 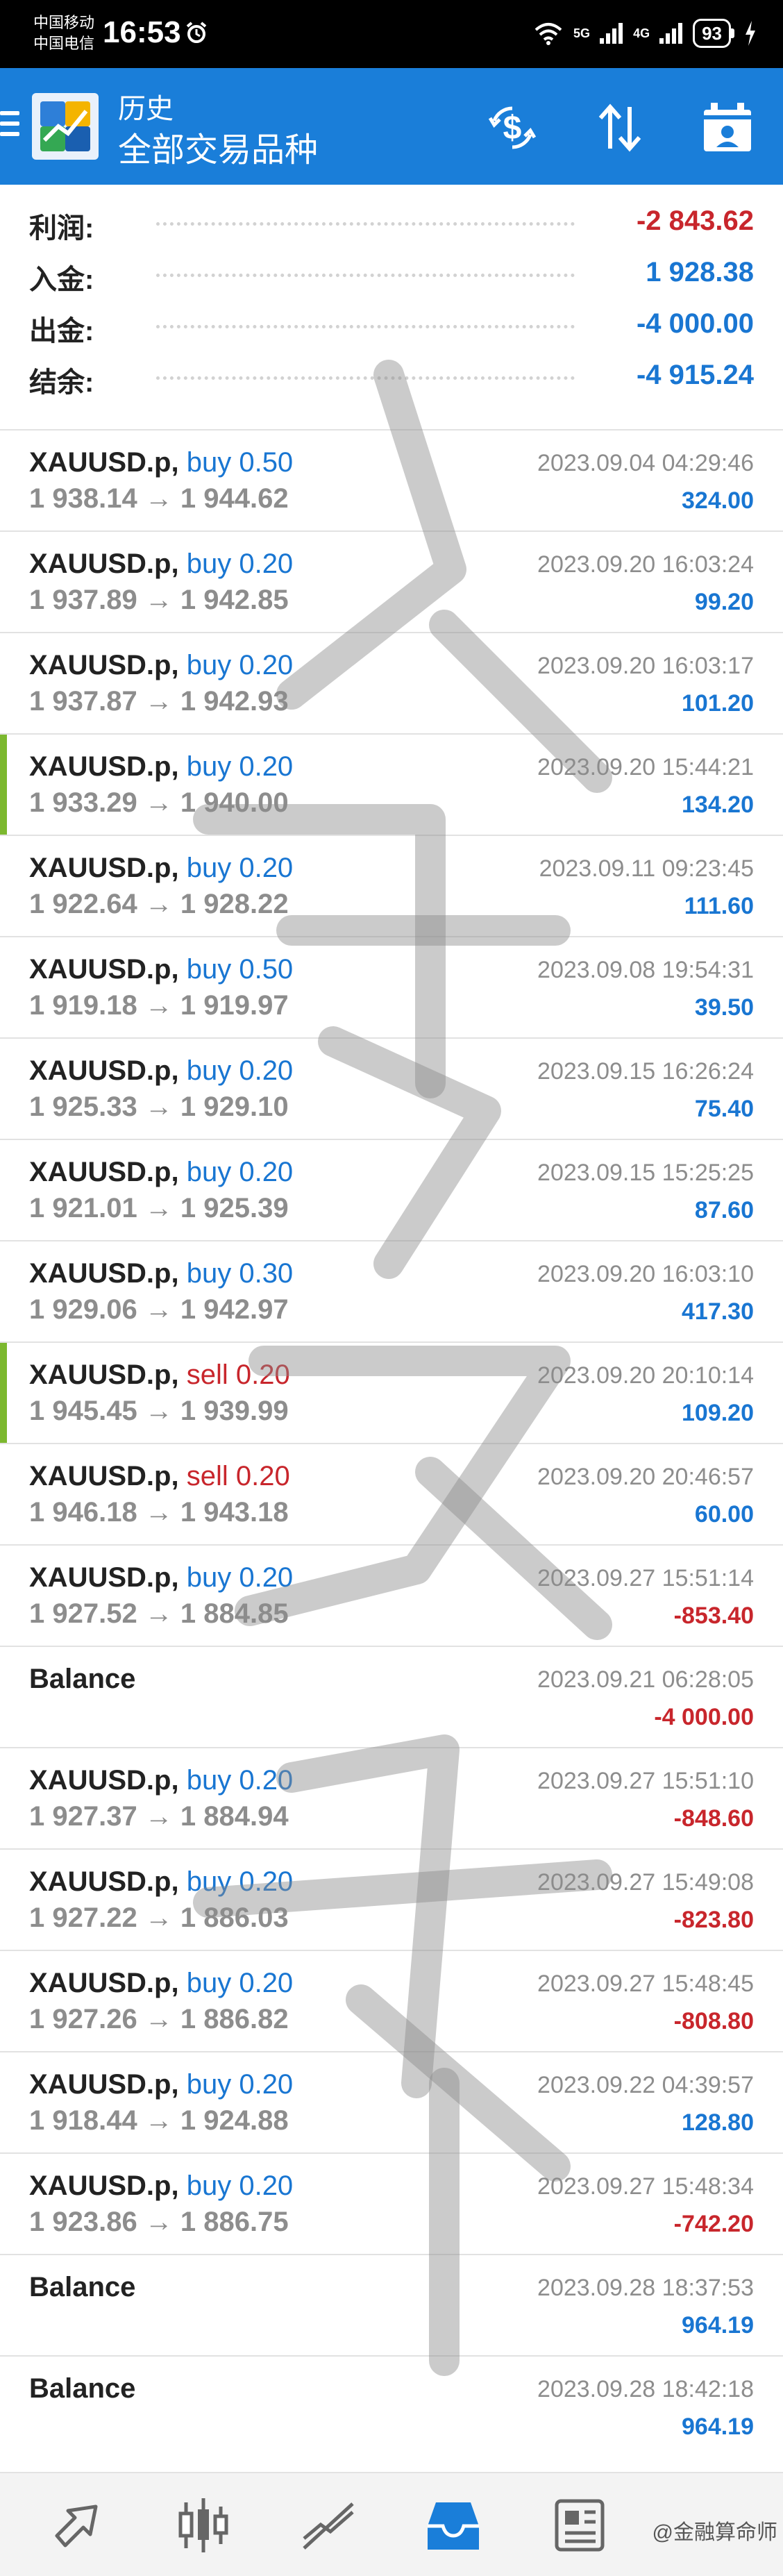 I want to click on trade-prices: 1 927.22 → 1 886.03, so click(x=159, y=1917).